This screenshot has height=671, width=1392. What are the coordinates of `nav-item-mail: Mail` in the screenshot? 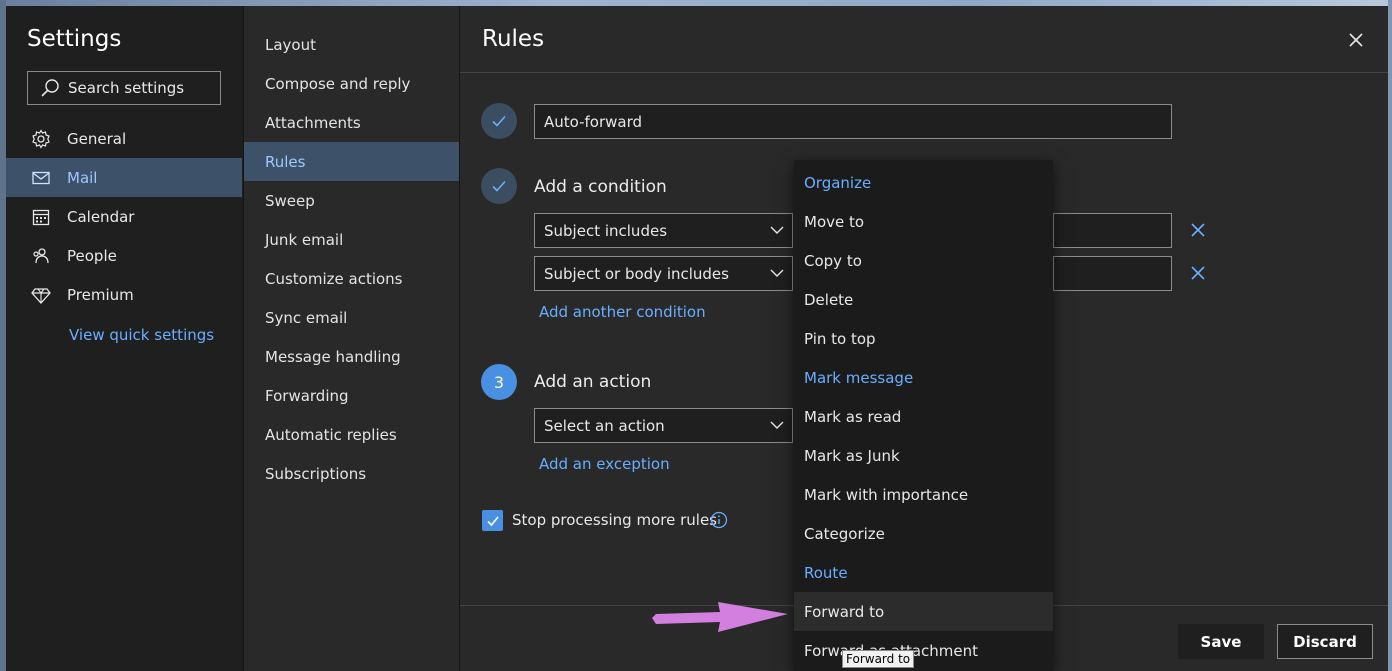 It's located at (124, 177).